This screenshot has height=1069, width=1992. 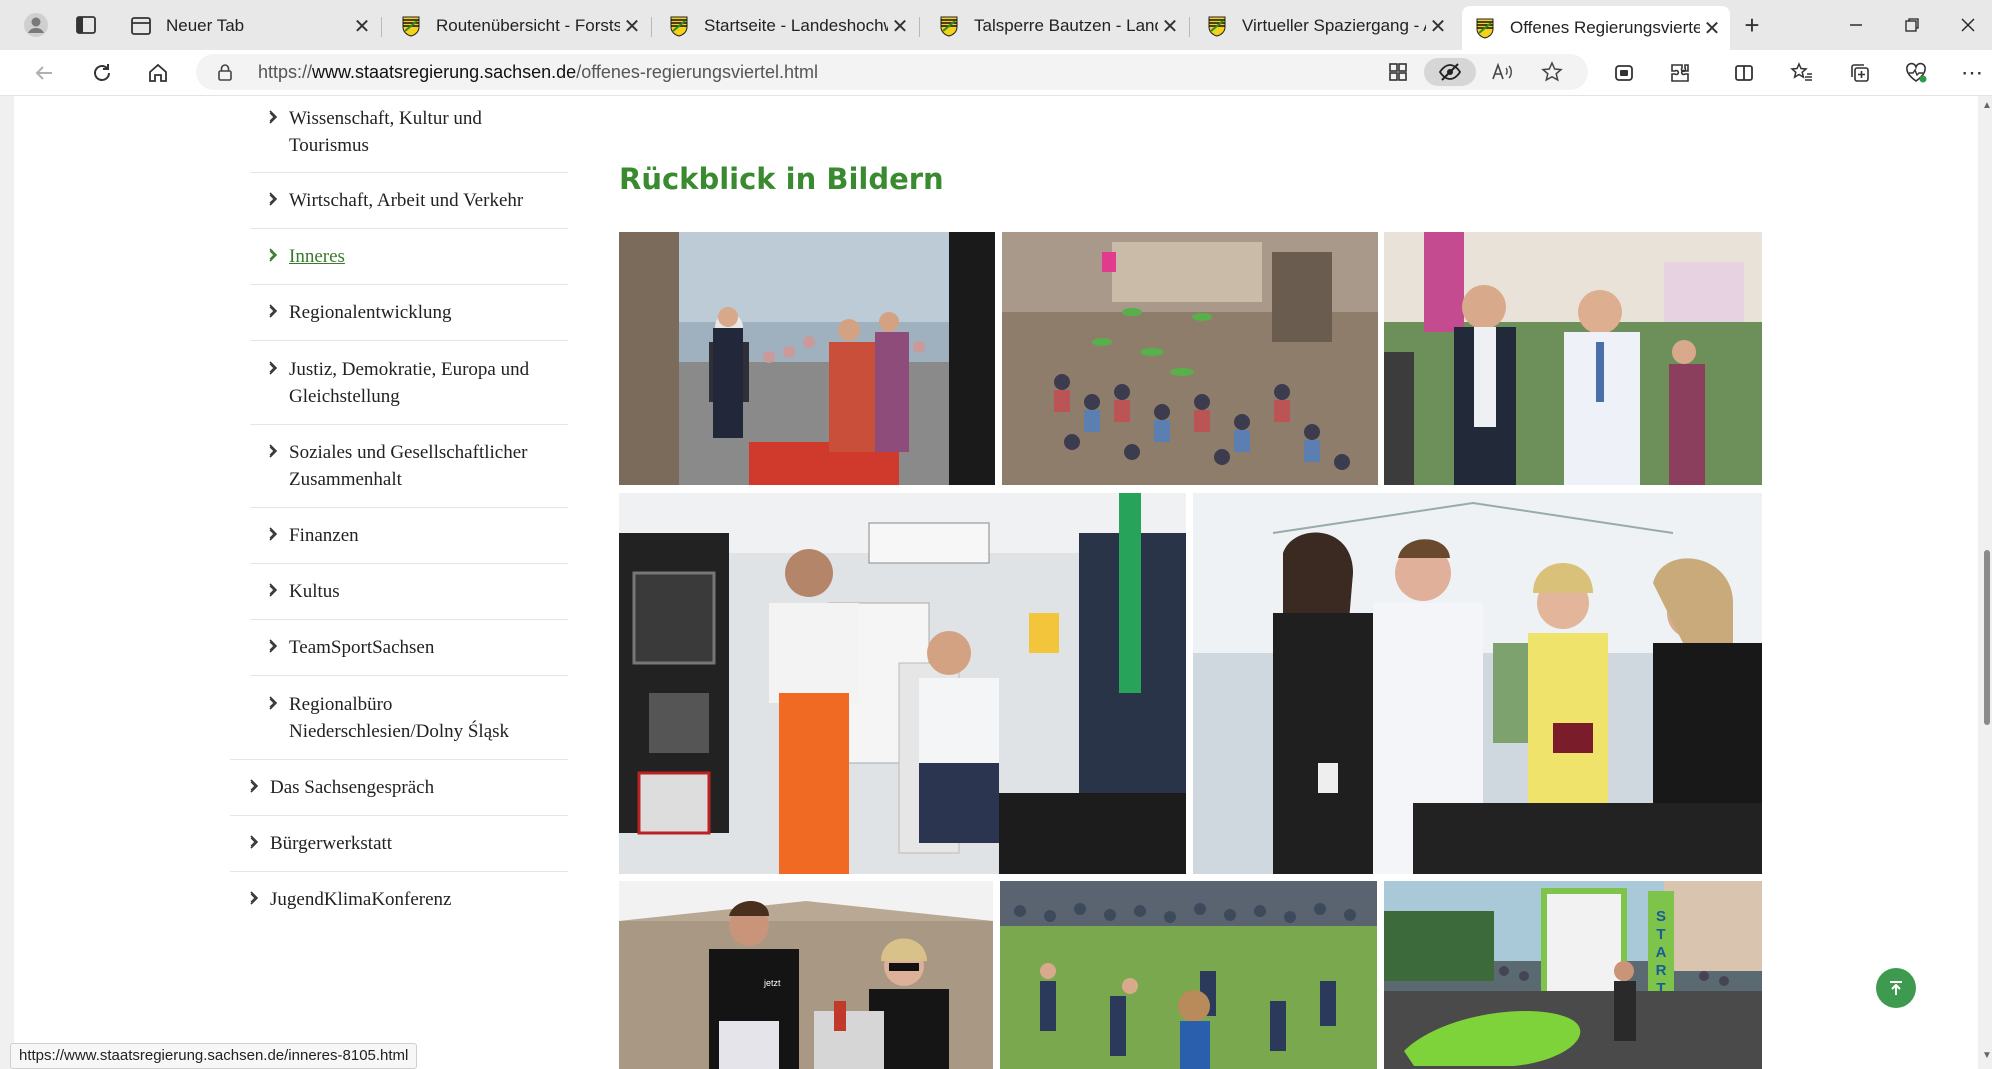 What do you see at coordinates (1624, 73) in the screenshot?
I see `browser-essentials-icon` at bounding box center [1624, 73].